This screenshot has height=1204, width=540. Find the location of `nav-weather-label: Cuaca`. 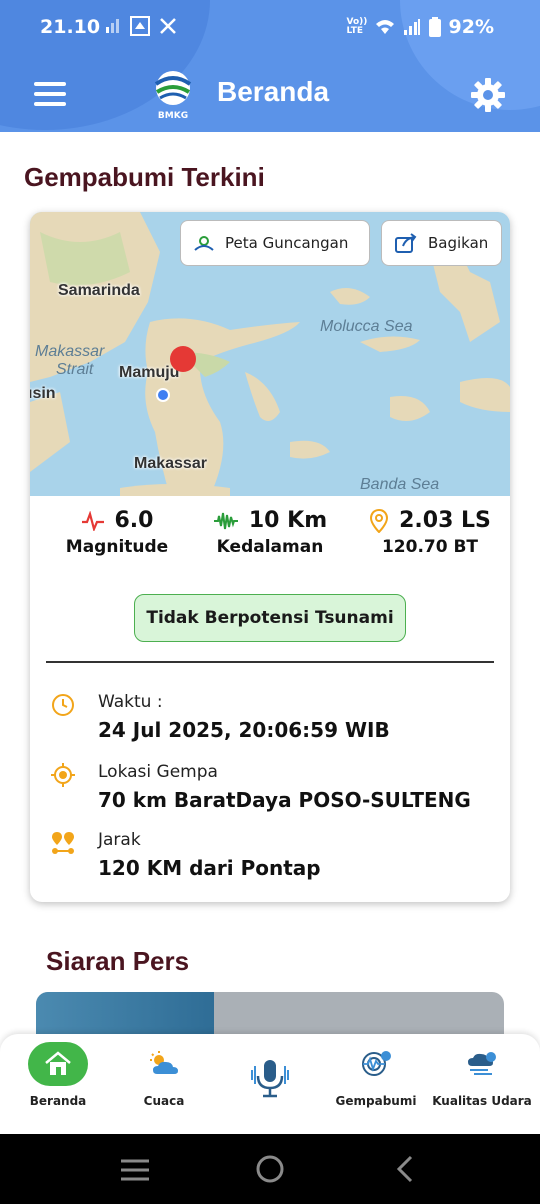

nav-weather-label: Cuaca is located at coordinates (164, 1101).